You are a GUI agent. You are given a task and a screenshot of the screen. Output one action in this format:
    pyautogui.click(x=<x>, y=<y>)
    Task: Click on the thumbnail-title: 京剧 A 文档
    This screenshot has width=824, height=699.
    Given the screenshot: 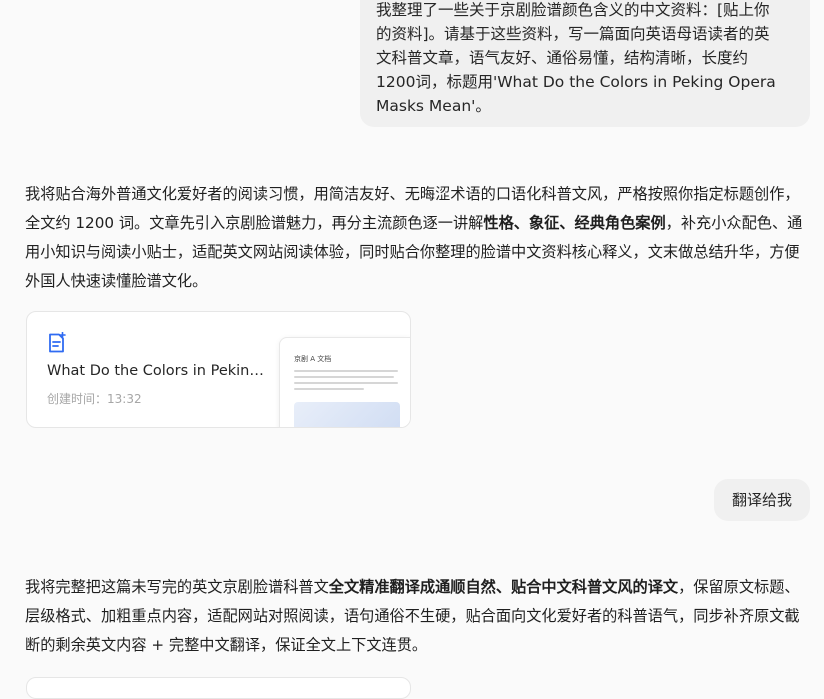 What is the action you would take?
    pyautogui.click(x=313, y=359)
    